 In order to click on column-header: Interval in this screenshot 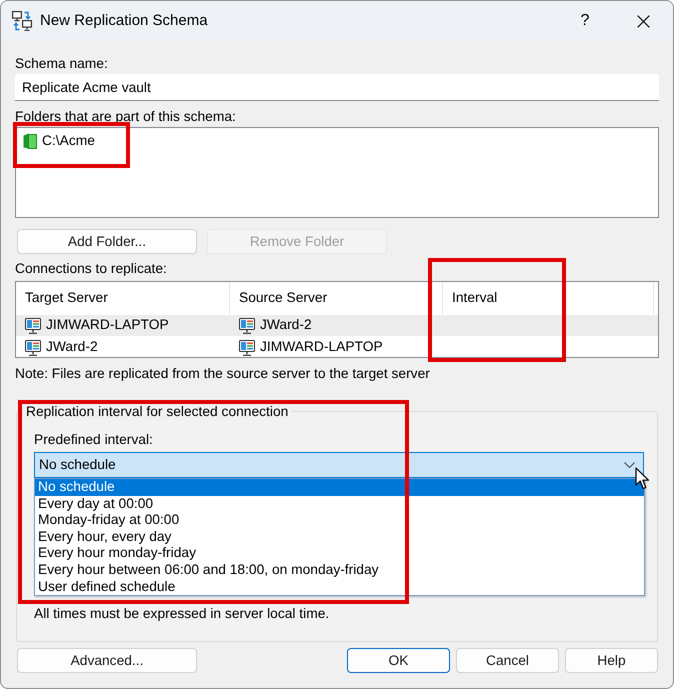, I will do `click(548, 298)`.